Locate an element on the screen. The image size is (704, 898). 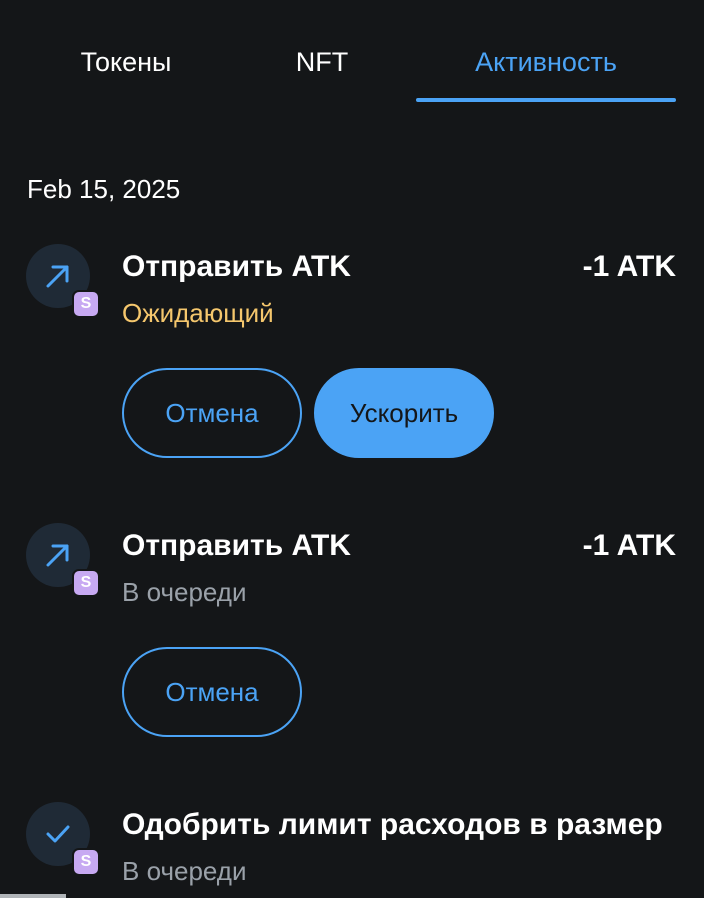
transaction-title: Одобрить лимит расходов в размер is located at coordinates (392, 824).